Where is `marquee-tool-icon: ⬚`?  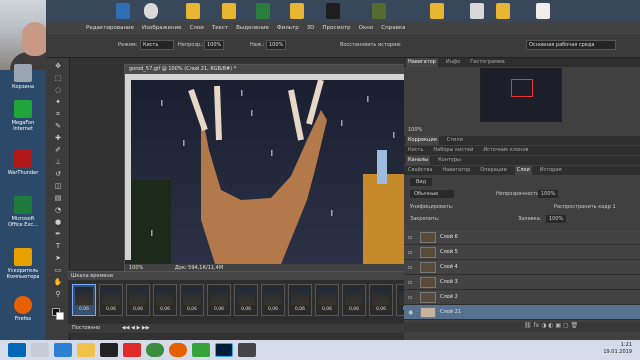 marquee-tool-icon: ⬚ is located at coordinates (58, 78).